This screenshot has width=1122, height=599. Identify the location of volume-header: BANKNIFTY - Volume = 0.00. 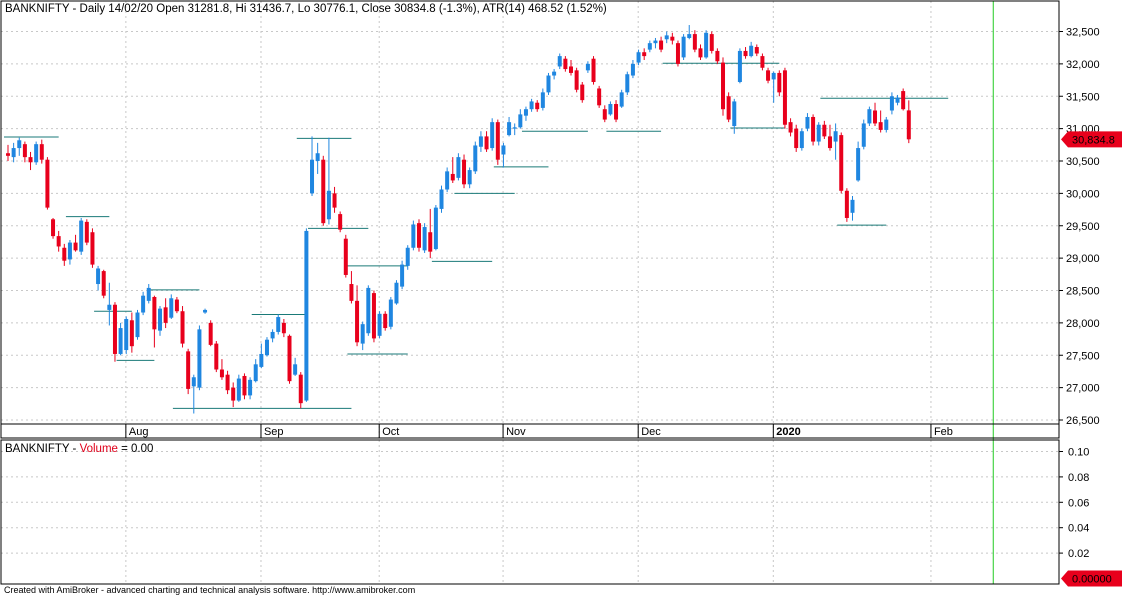
(79, 449).